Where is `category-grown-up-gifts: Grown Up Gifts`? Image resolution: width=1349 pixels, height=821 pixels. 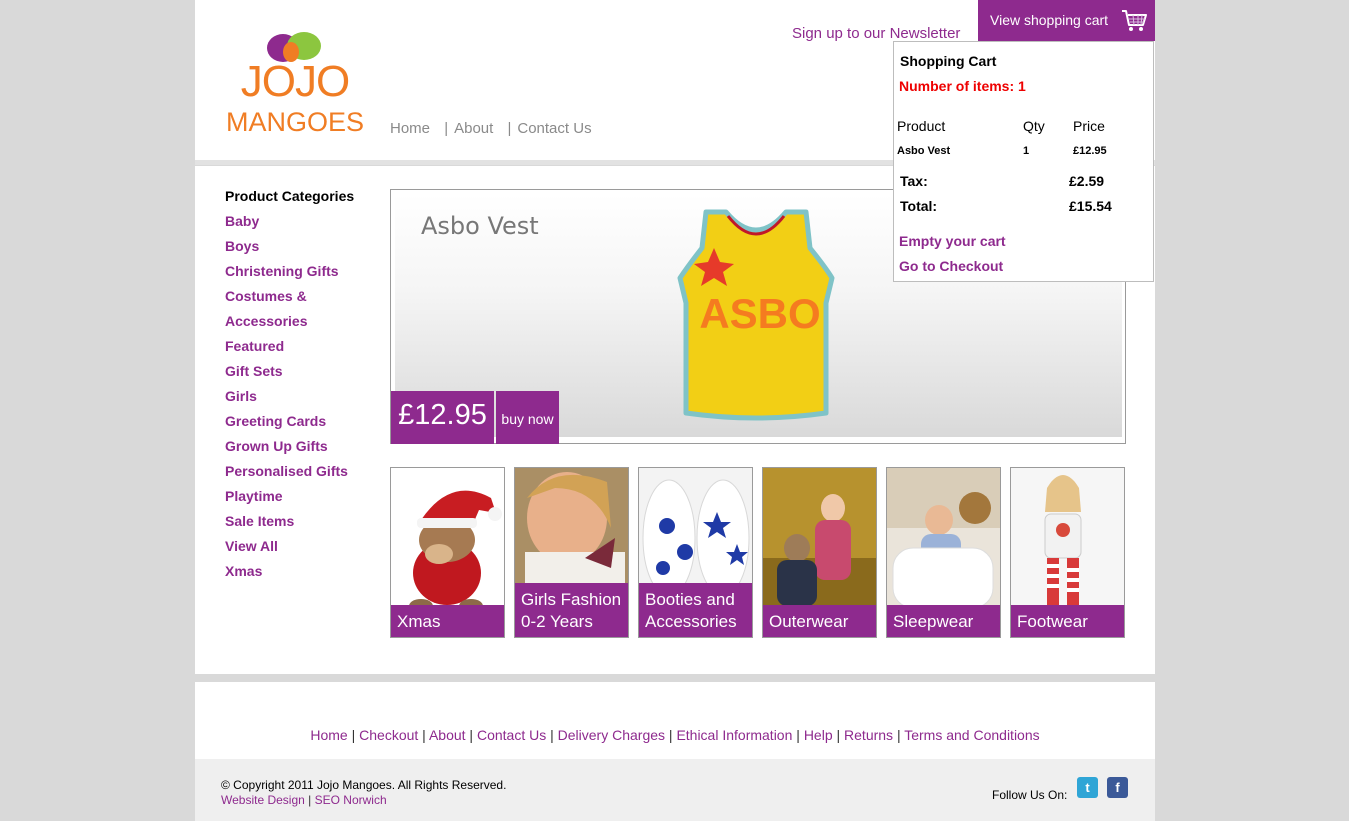 category-grown-up-gifts: Grown Up Gifts is located at coordinates (305, 448).